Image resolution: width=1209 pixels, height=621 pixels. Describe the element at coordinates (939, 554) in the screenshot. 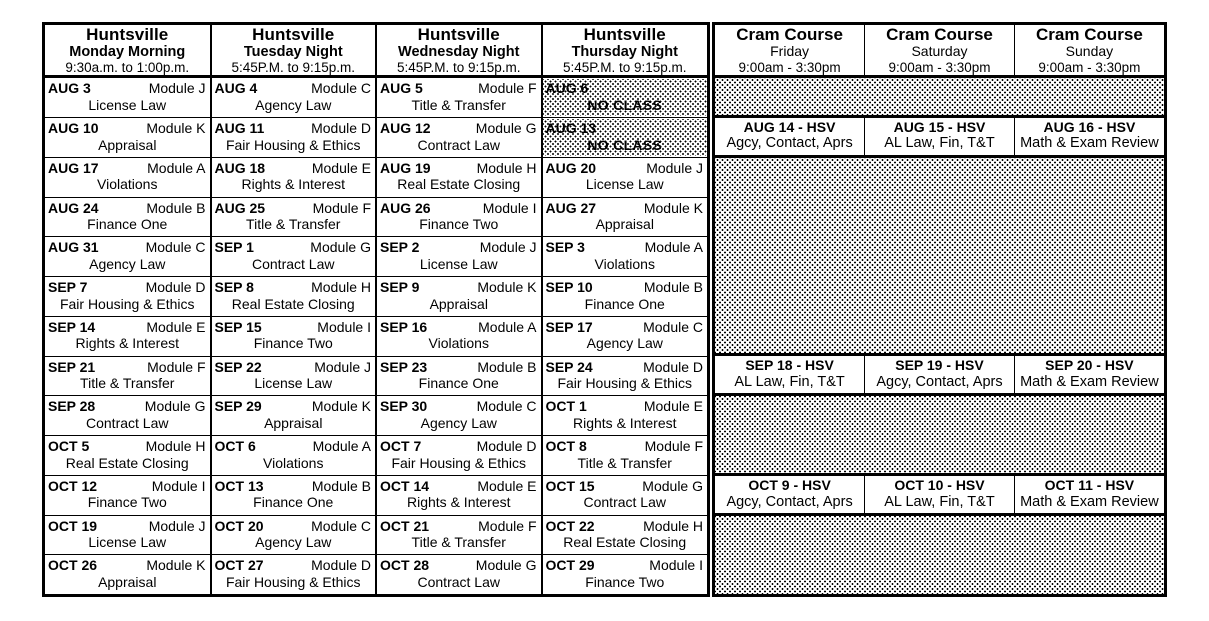

I see `cram-blank-row` at that location.